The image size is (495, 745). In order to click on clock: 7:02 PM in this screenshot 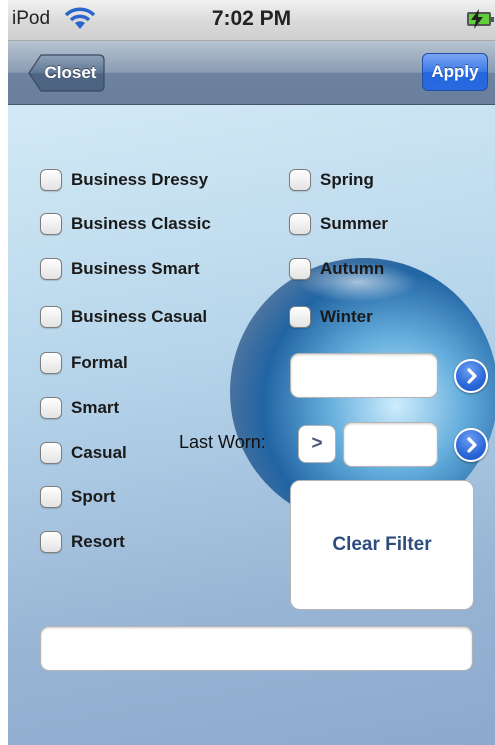, I will do `click(251, 18)`.